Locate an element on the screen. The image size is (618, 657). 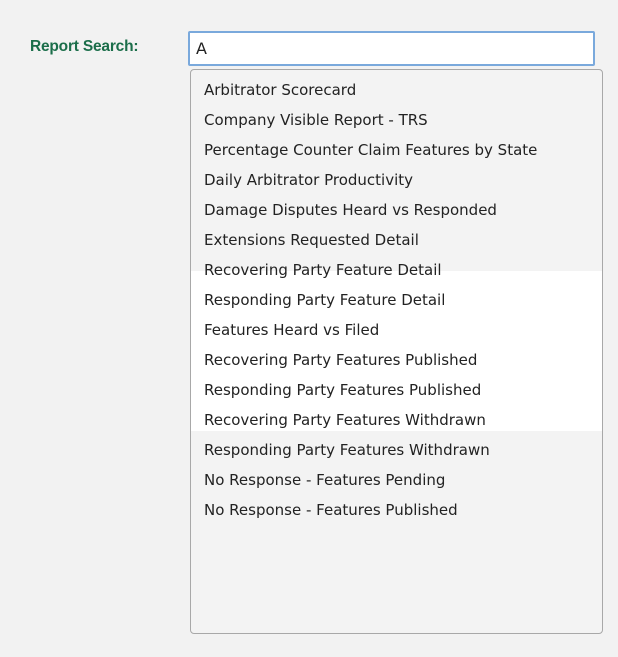
suggestion-item: No Response - Features Published is located at coordinates (396, 510).